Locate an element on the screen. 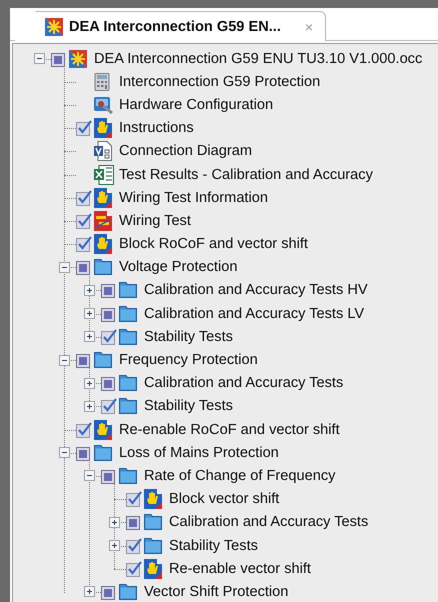  tree-item: Instructions is located at coordinates (156, 128).